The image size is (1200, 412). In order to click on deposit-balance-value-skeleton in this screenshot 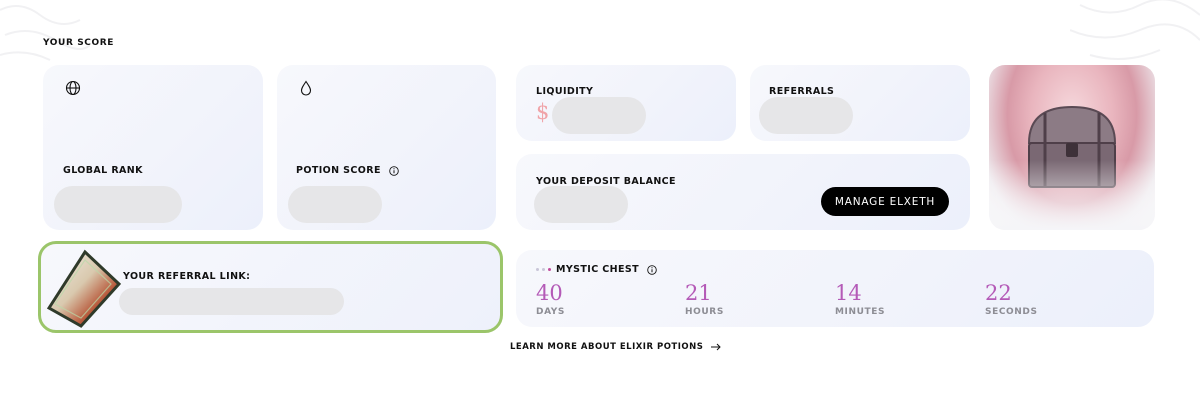, I will do `click(581, 204)`.